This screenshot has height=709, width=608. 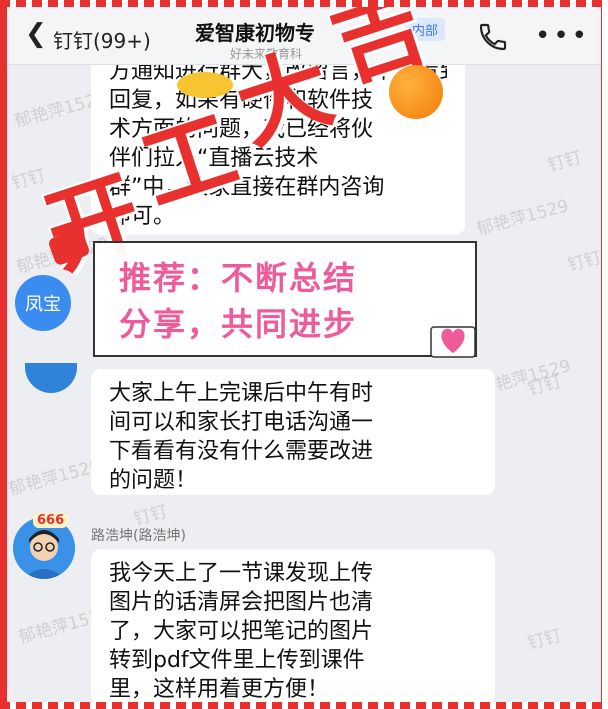 What do you see at coordinates (266, 54) in the screenshot?
I see `group-subtitle: 好未来教育科` at bounding box center [266, 54].